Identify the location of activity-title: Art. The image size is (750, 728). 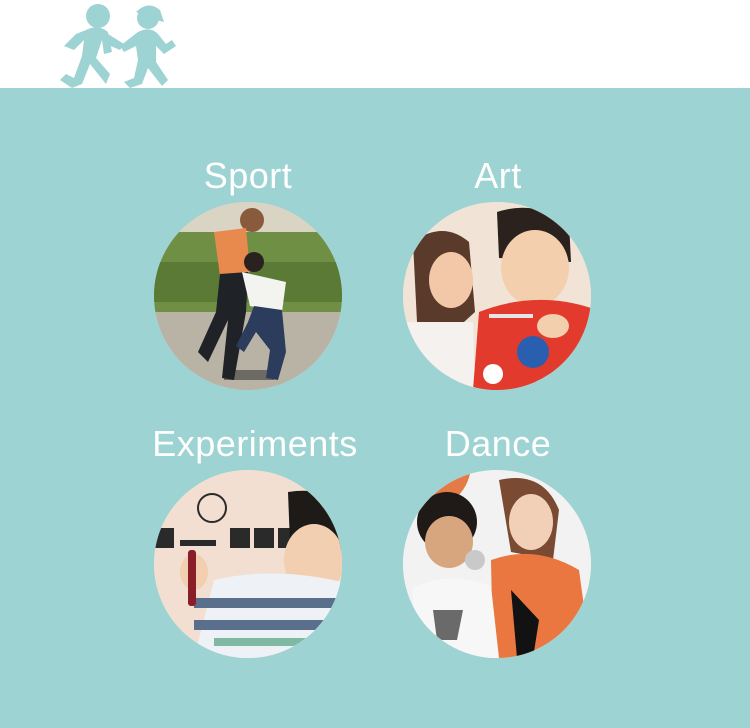
(498, 175).